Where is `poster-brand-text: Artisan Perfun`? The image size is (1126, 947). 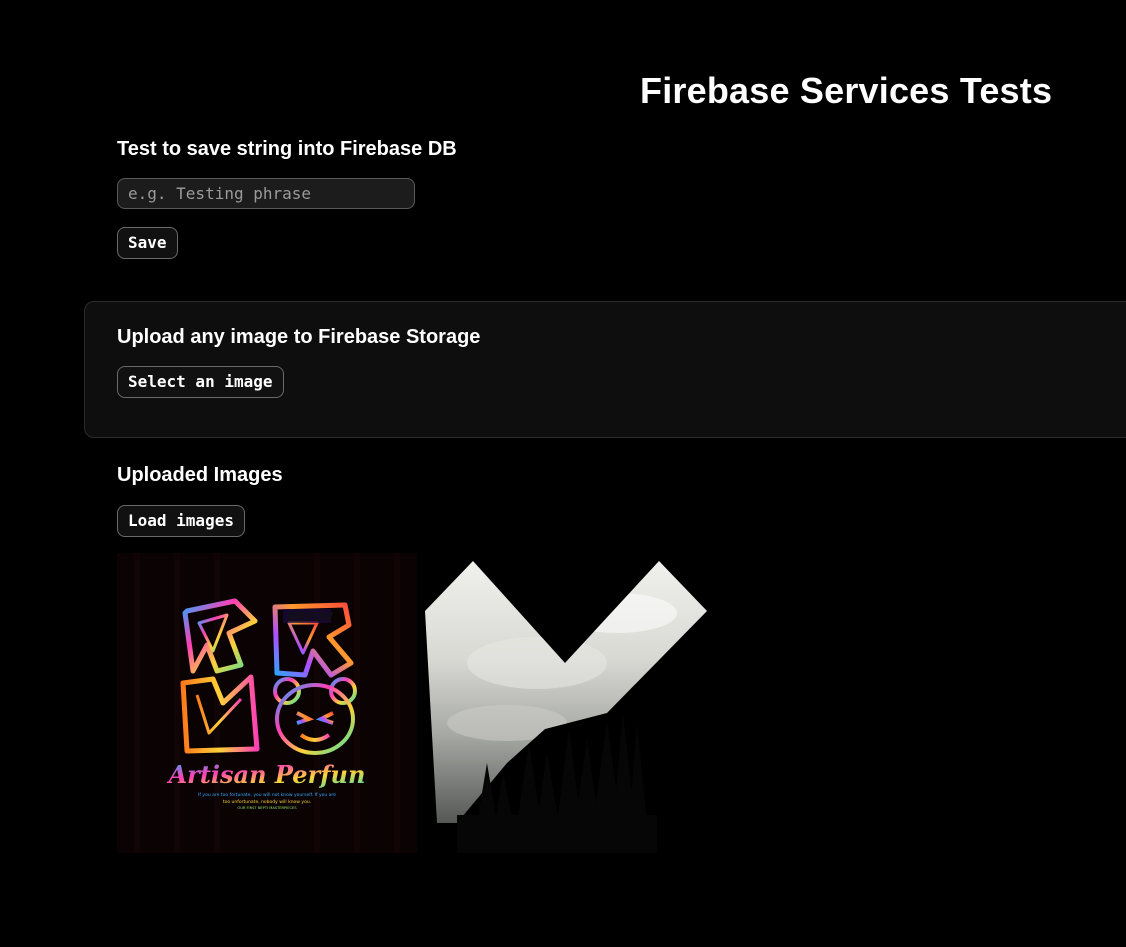
poster-brand-text: Artisan Perfun is located at coordinates (266, 774).